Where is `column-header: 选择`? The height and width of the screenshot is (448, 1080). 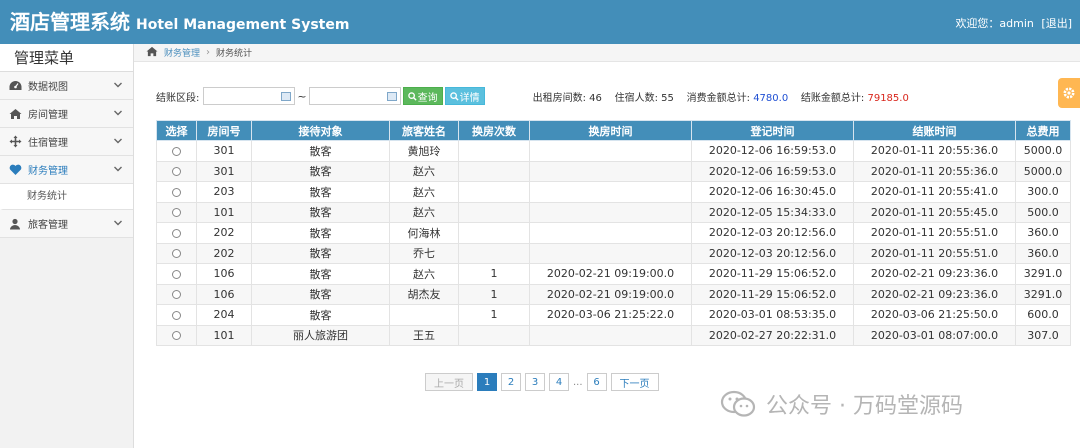 column-header: 选择 is located at coordinates (176, 130).